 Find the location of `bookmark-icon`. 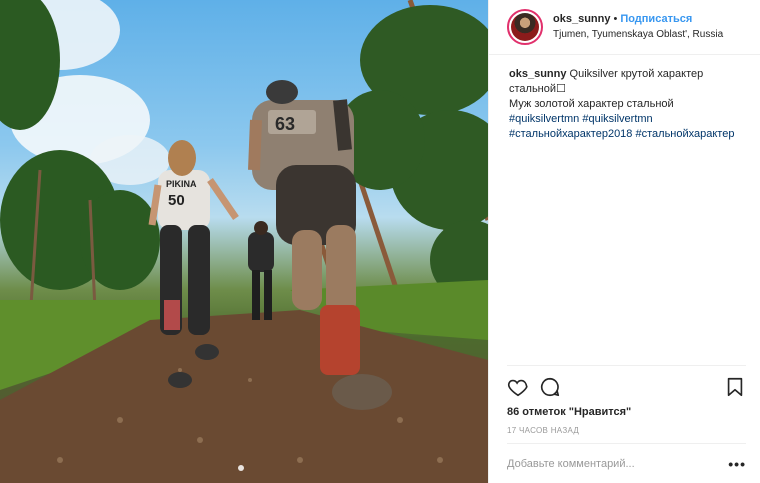

bookmark-icon is located at coordinates (735, 387).